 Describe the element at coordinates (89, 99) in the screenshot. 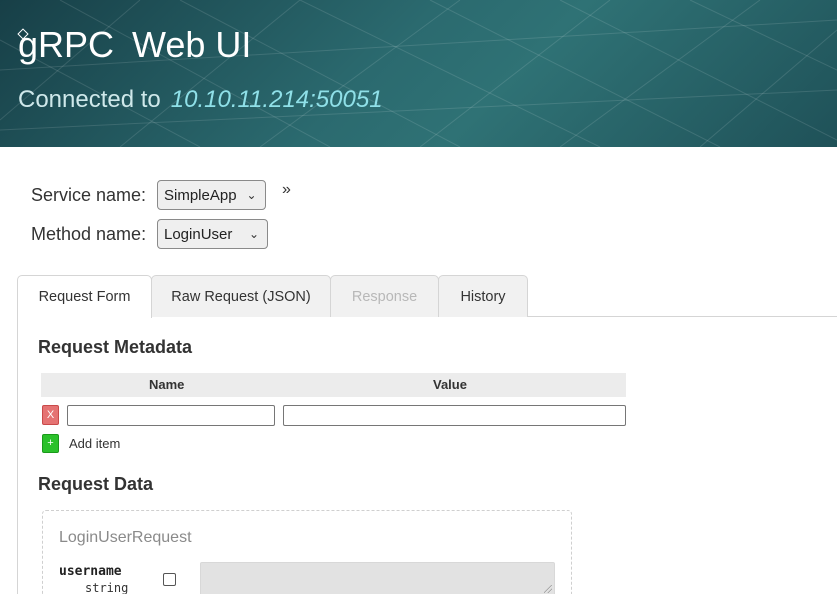

I see `connected-label: Connected to` at that location.